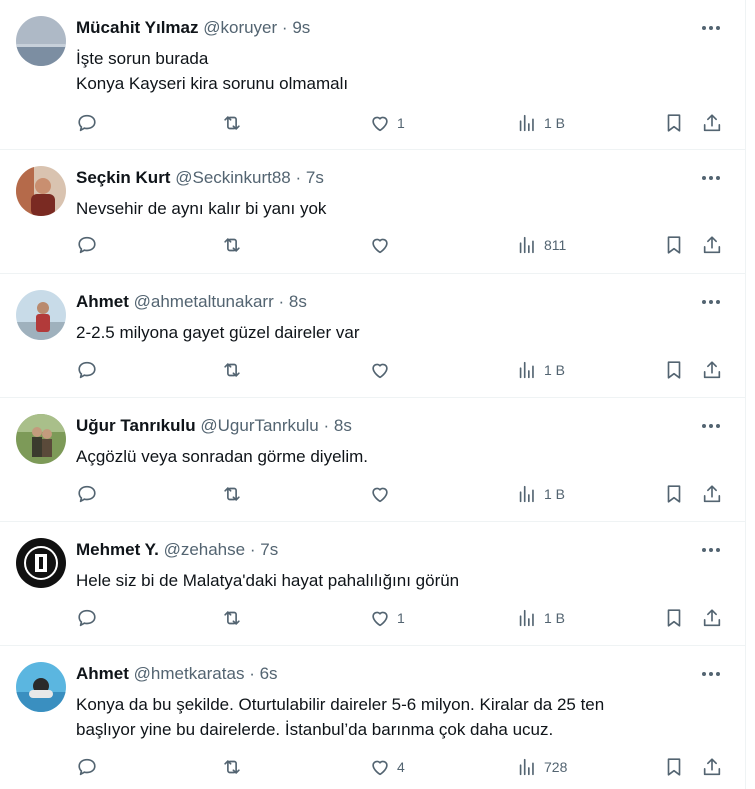 The width and height of the screenshot is (755, 789). What do you see at coordinates (117, 549) in the screenshot?
I see `display-name: Mehmet Y.` at bounding box center [117, 549].